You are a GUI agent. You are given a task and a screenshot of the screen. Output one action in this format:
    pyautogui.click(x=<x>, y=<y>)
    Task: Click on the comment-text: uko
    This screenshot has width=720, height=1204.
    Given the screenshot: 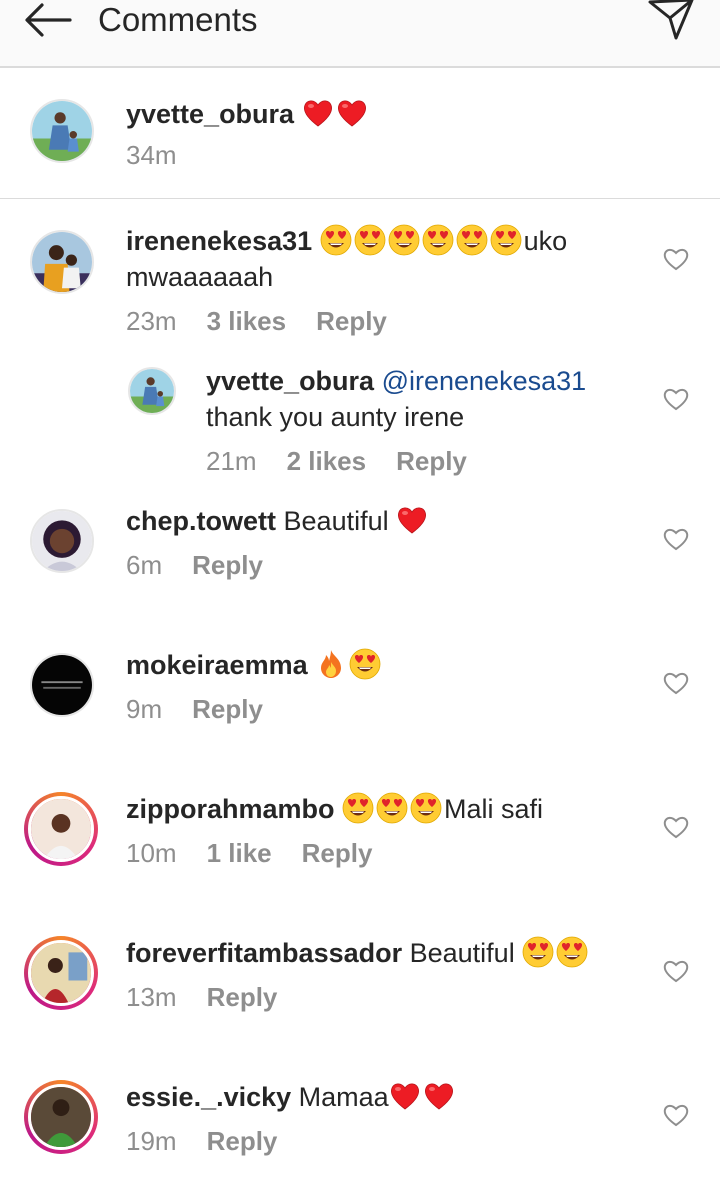 What is the action you would take?
    pyautogui.click(x=545, y=241)
    